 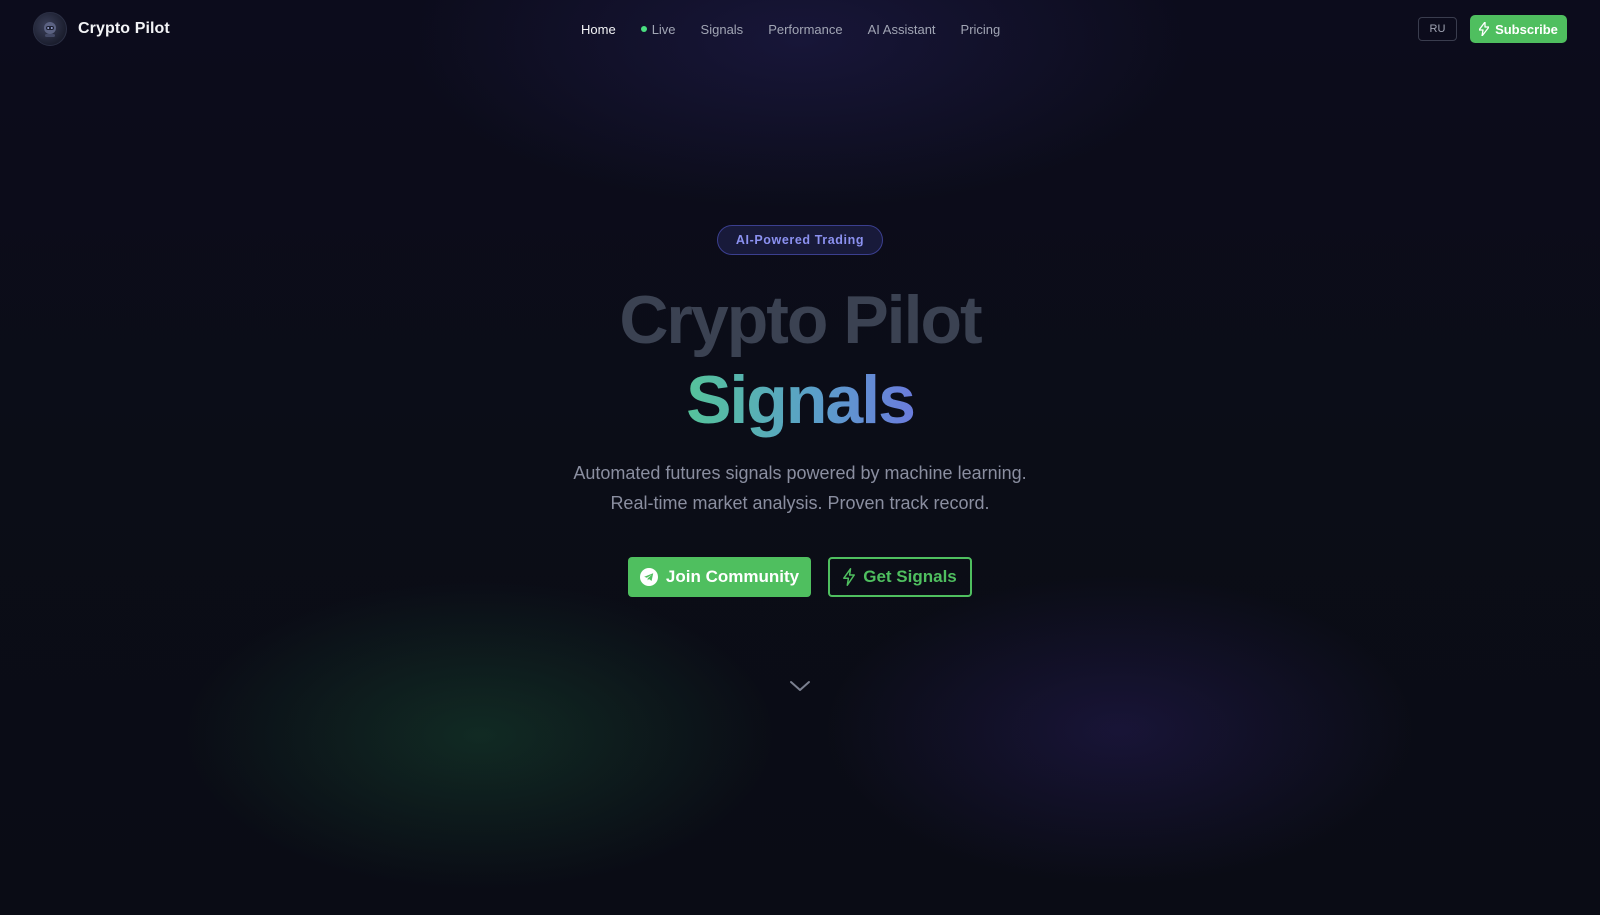 I want to click on nav-item-ai-assistant: AI Assistant, so click(x=902, y=29).